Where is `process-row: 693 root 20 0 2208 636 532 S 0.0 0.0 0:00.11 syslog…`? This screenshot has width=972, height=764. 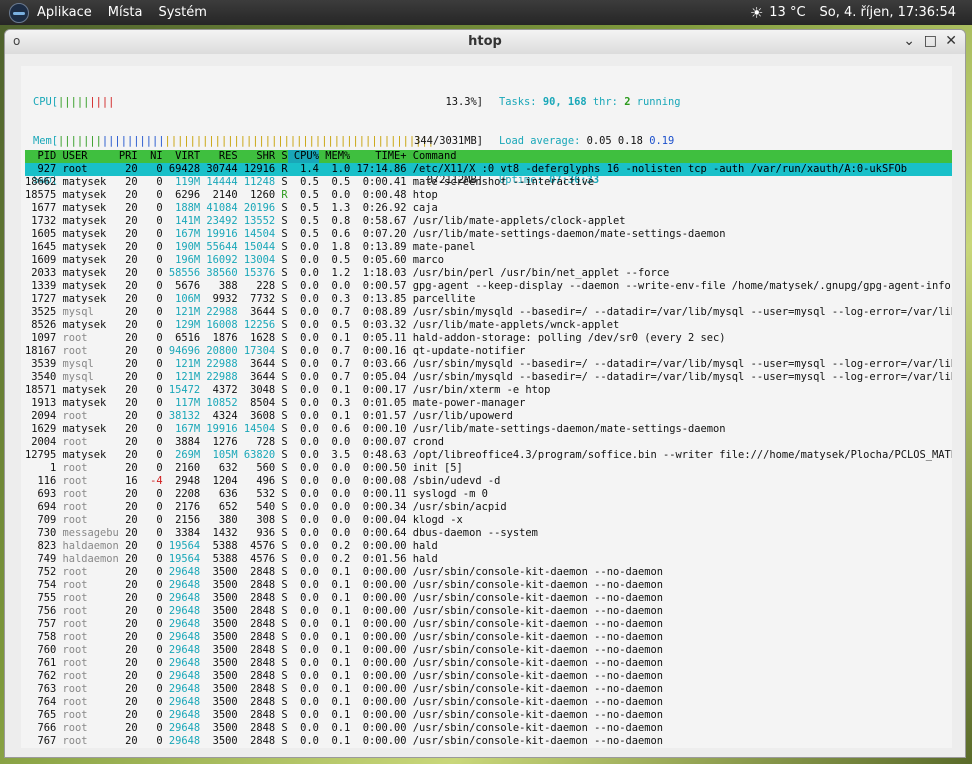
process-row: 693 root 20 0 2208 636 532 S 0.0 0.0 0:00.11 syslog… is located at coordinates (488, 494).